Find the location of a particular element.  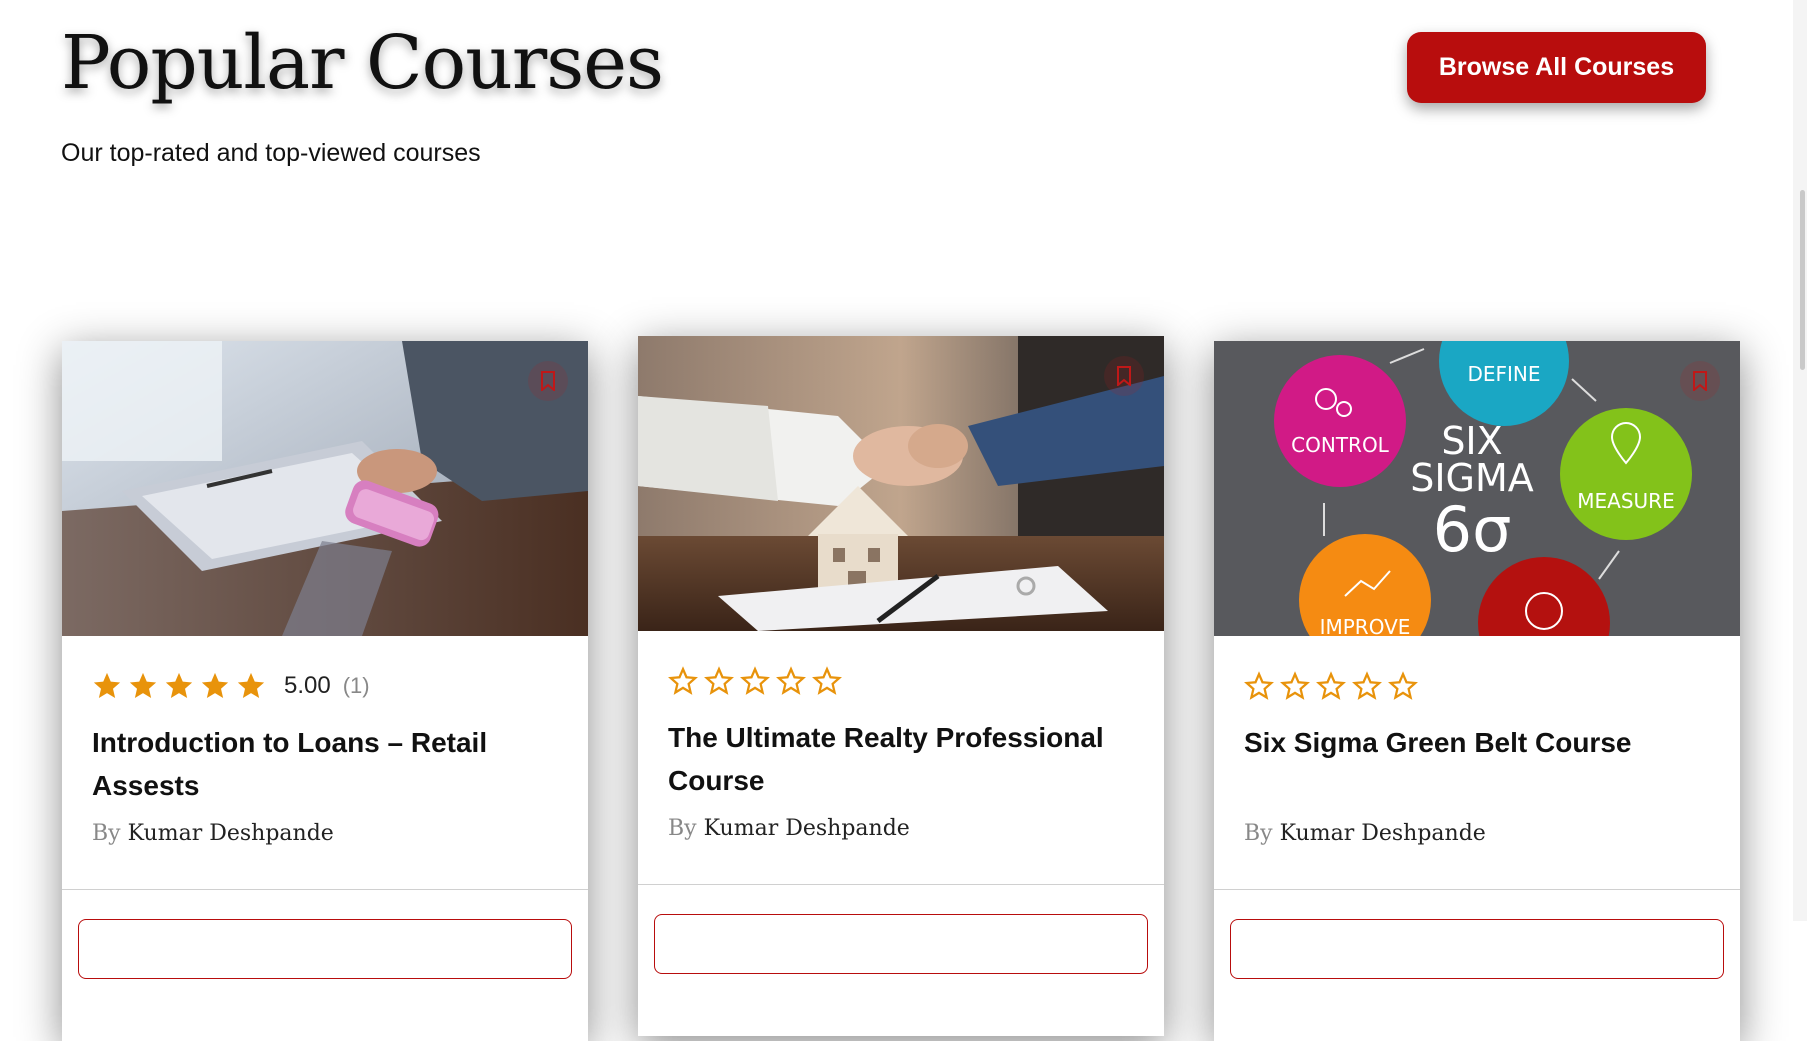

rating-count: (1) is located at coordinates (356, 685).